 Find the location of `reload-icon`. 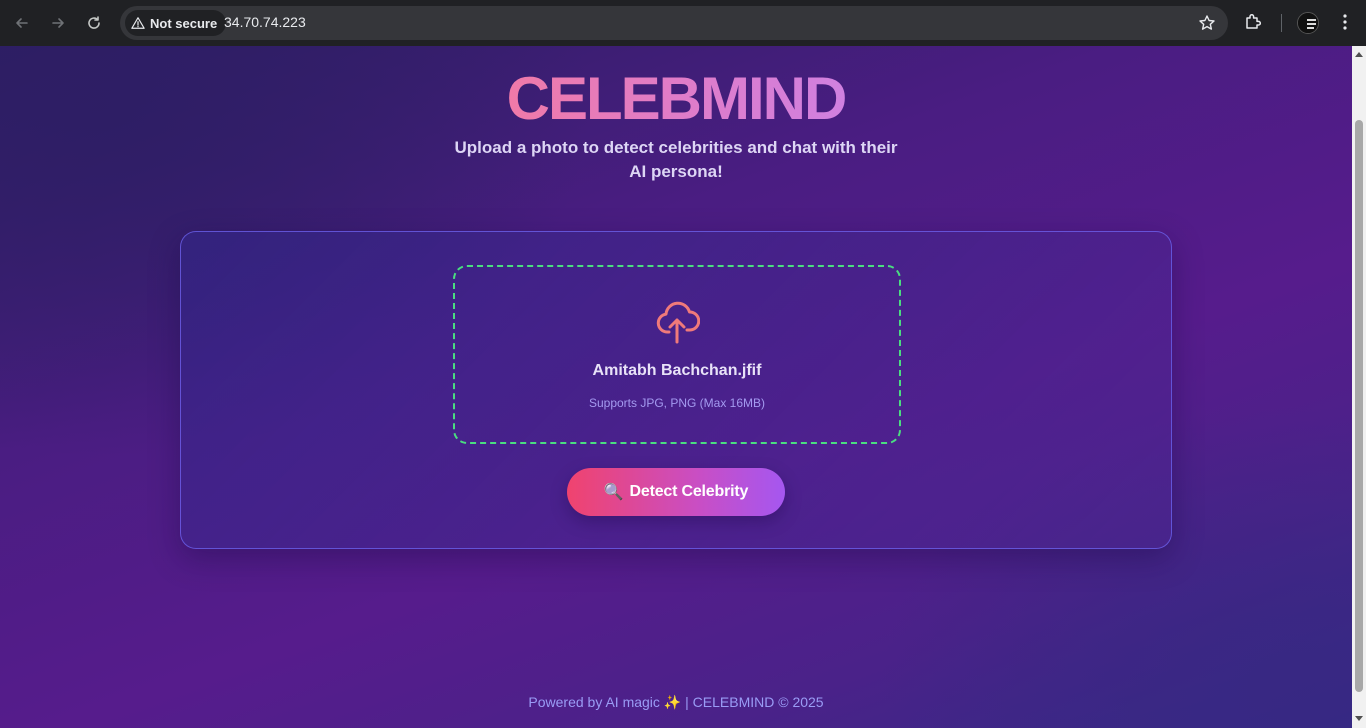

reload-icon is located at coordinates (94, 22).